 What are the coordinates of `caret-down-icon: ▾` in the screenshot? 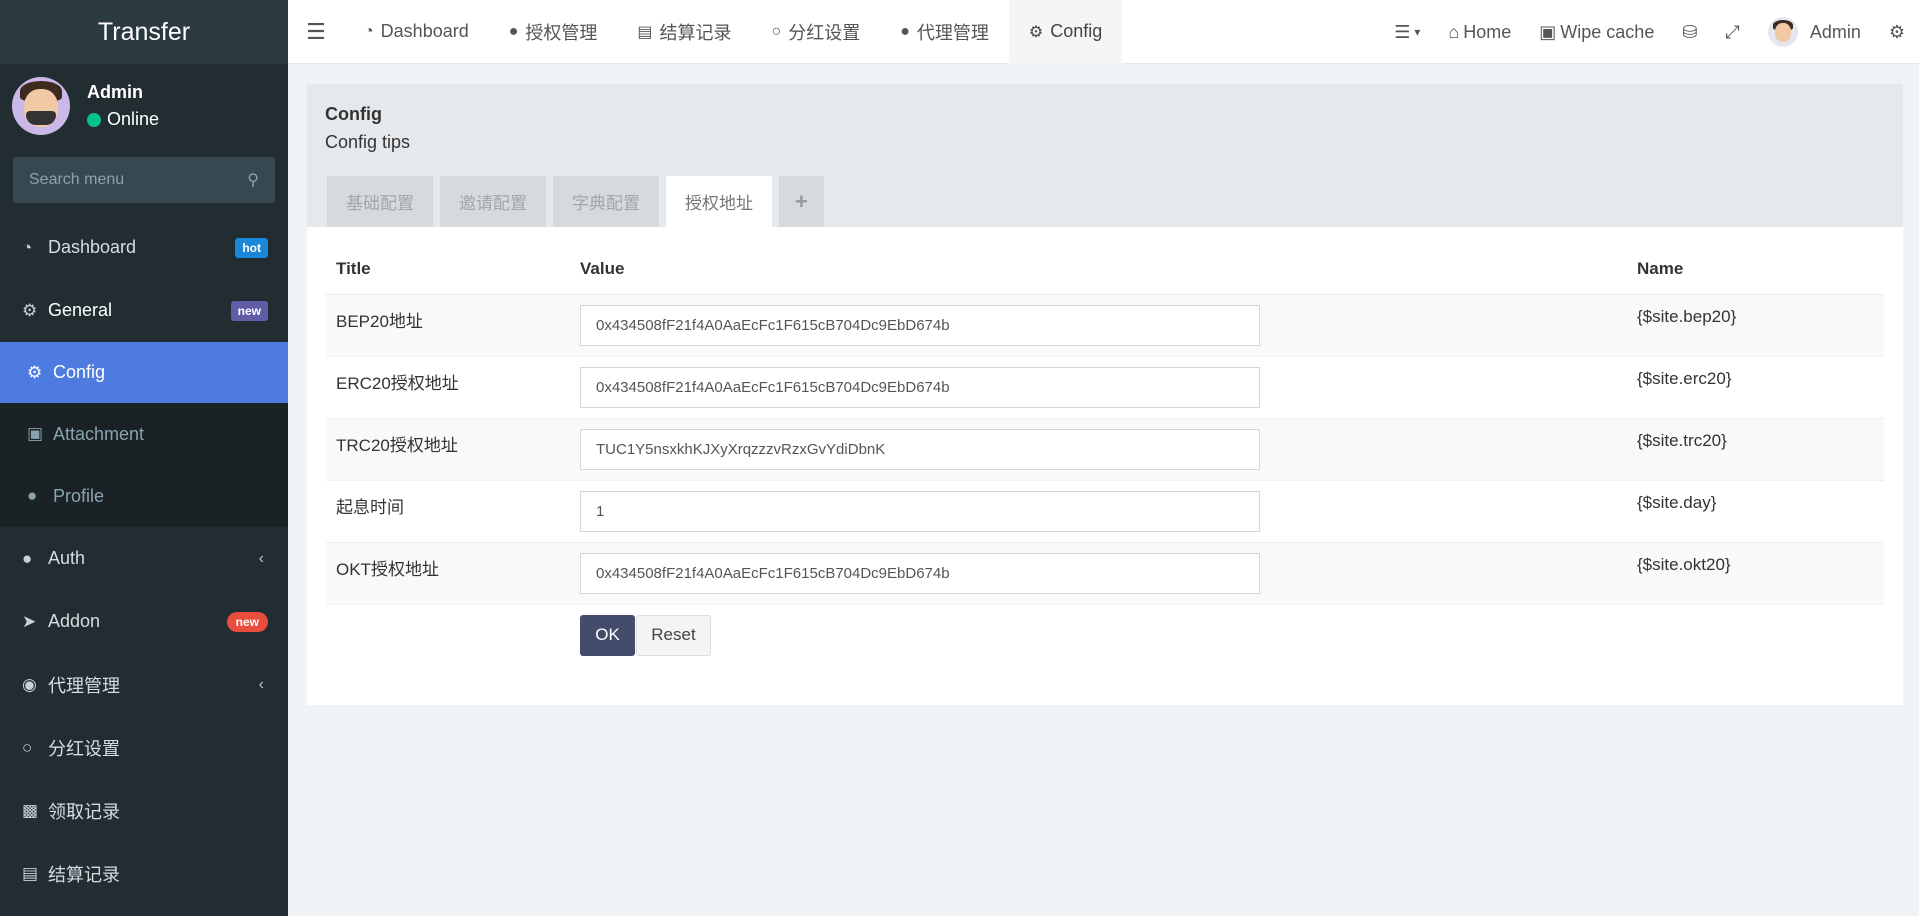 It's located at (1417, 32).